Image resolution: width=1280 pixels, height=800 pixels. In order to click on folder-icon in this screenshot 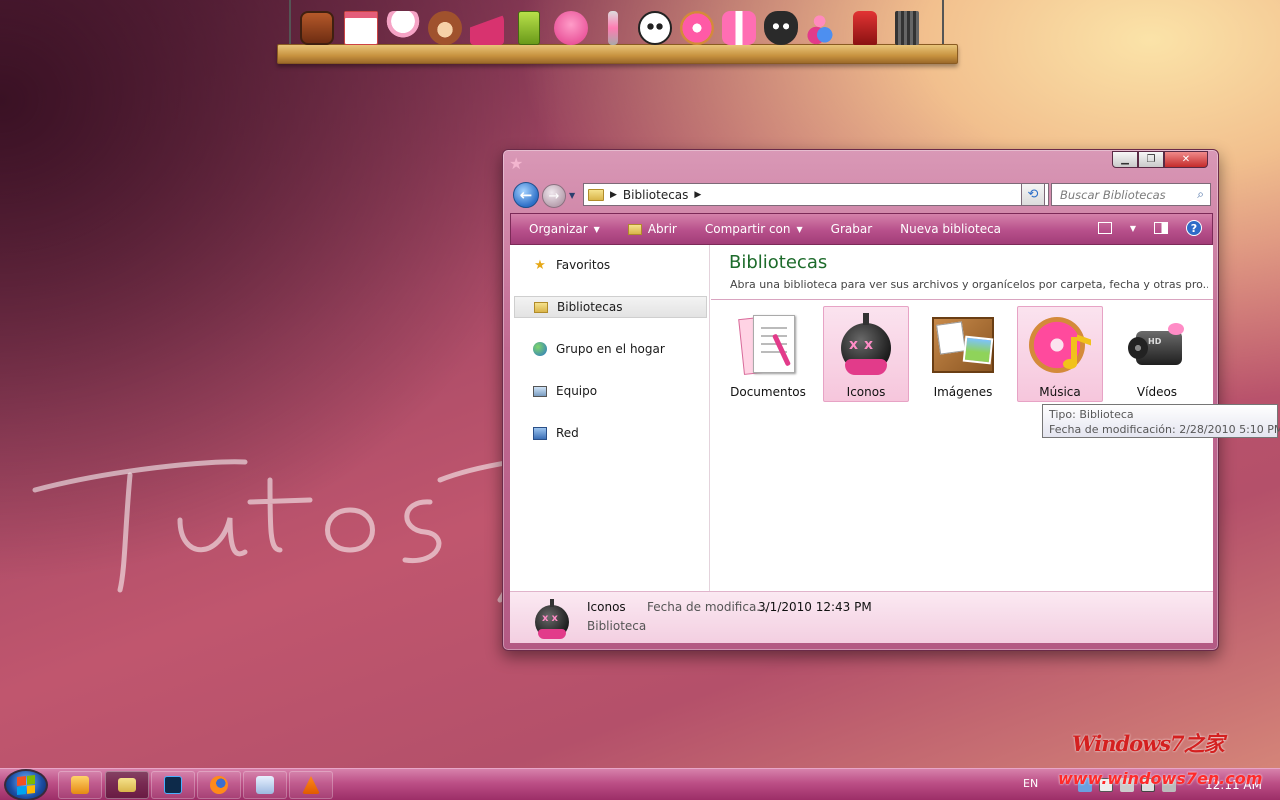, I will do `click(596, 194)`.